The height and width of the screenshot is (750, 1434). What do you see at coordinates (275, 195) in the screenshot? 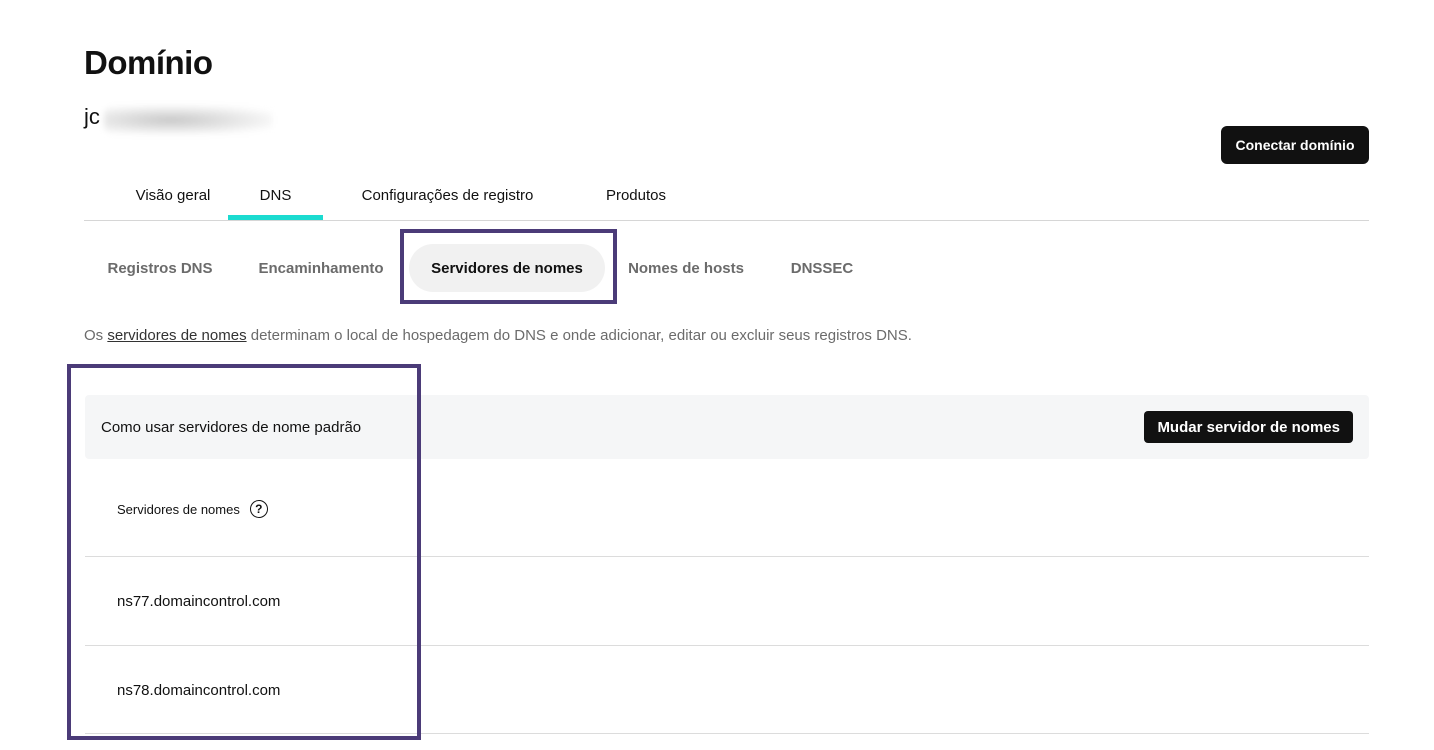
I see `tab-dns: DNS` at bounding box center [275, 195].